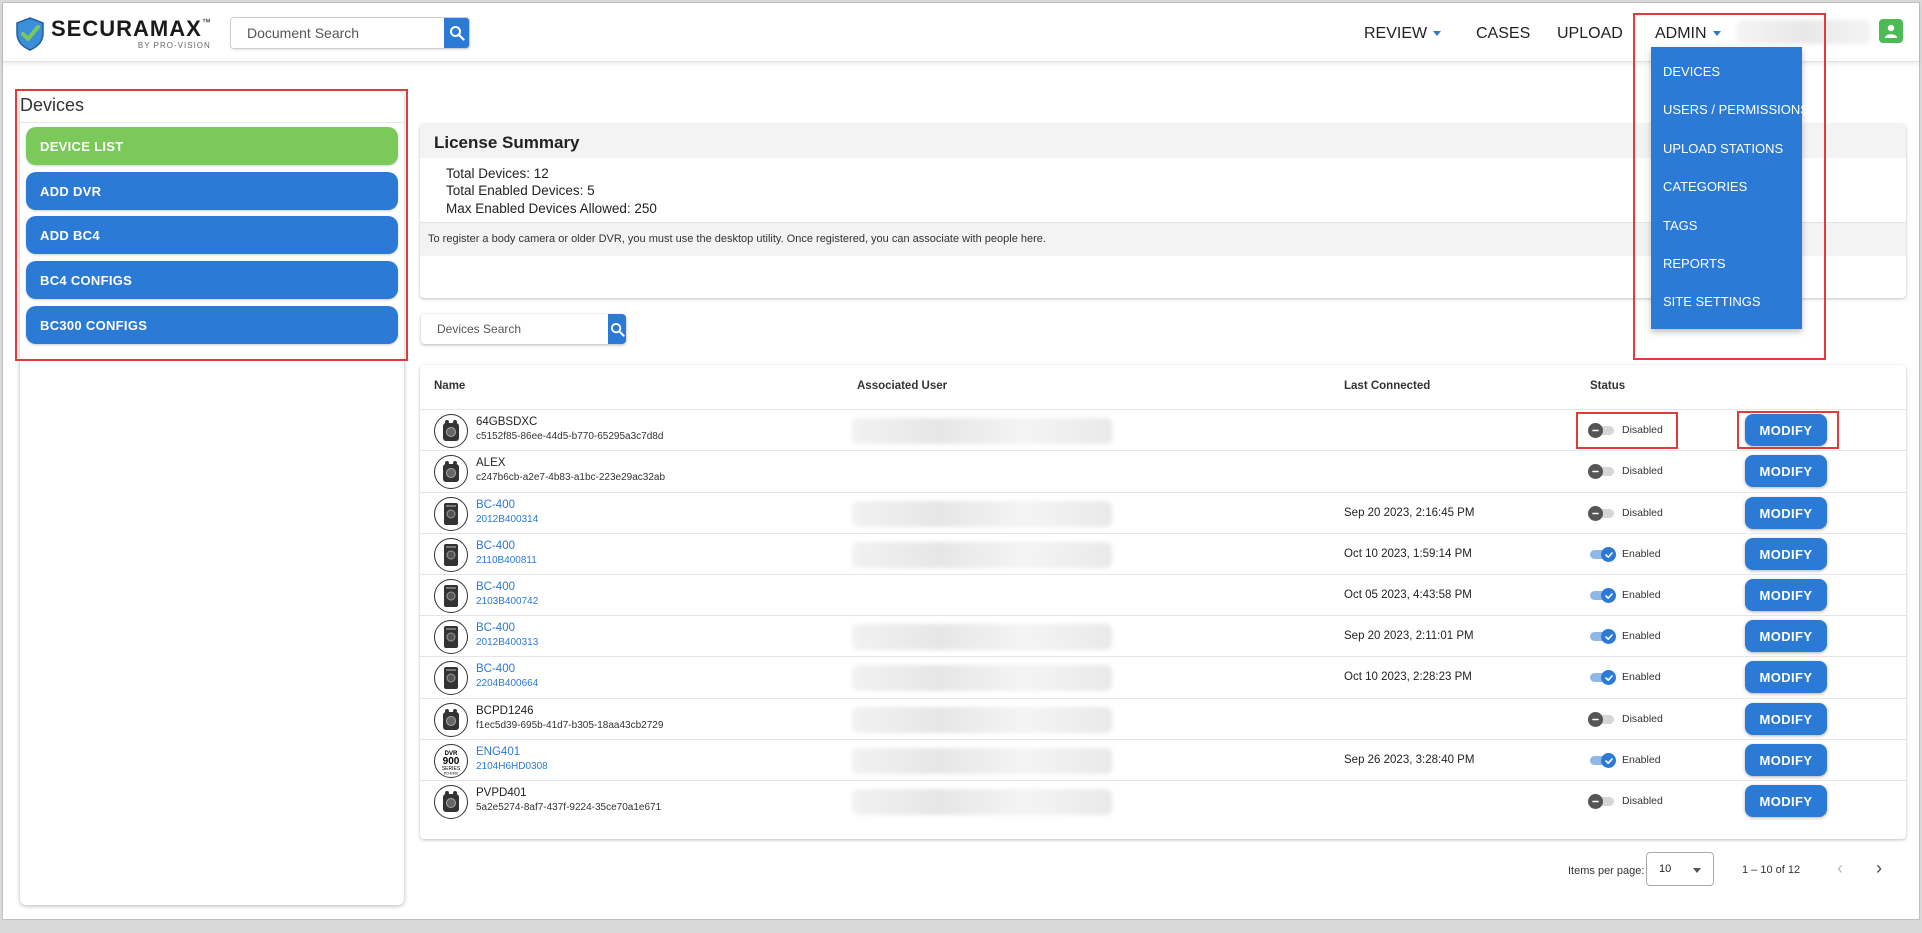  Describe the element at coordinates (1680, 869) in the screenshot. I see `items-per-page-select: 10` at that location.